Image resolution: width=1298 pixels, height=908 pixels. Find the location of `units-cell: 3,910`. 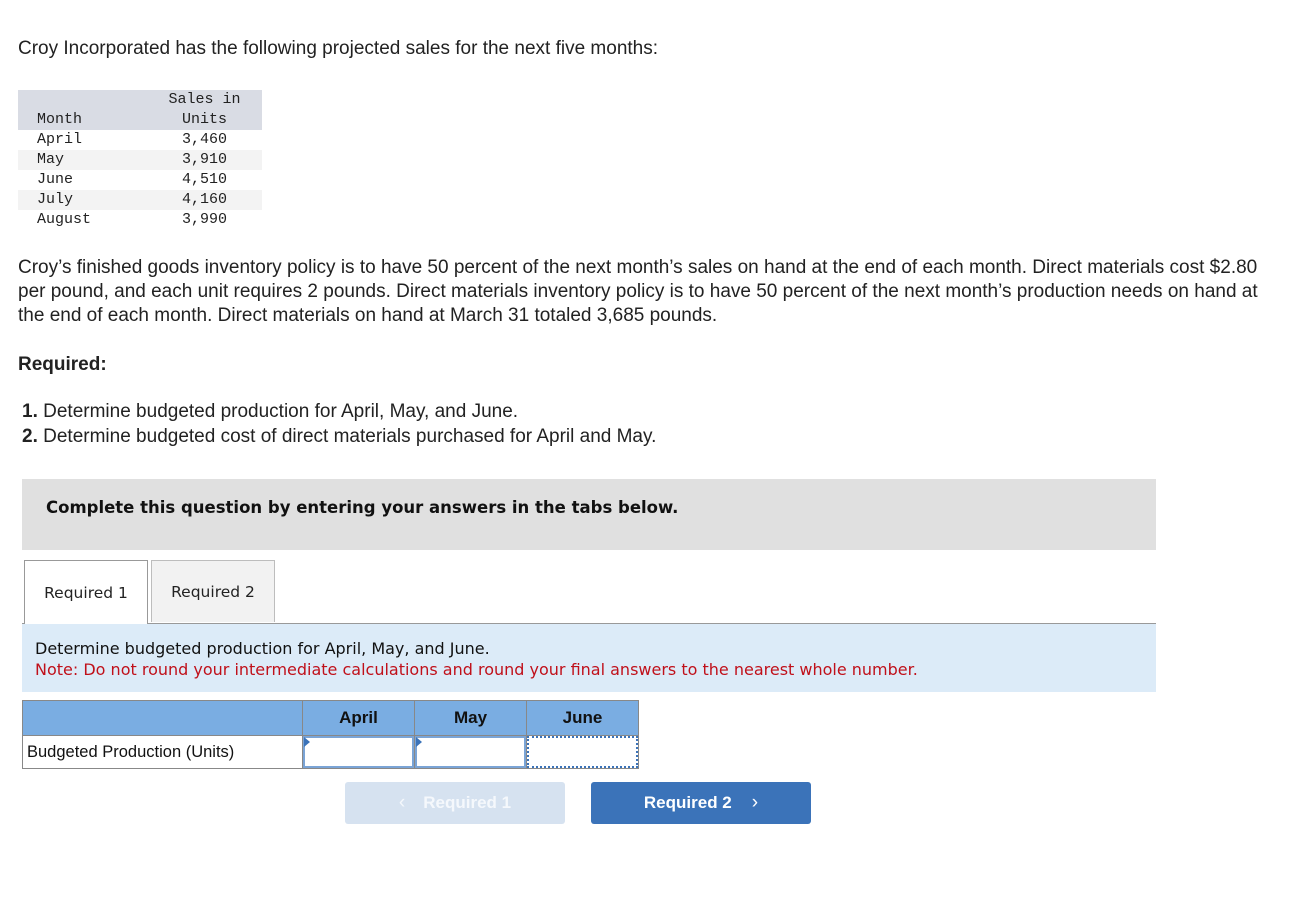

units-cell: 3,910 is located at coordinates (204, 159).